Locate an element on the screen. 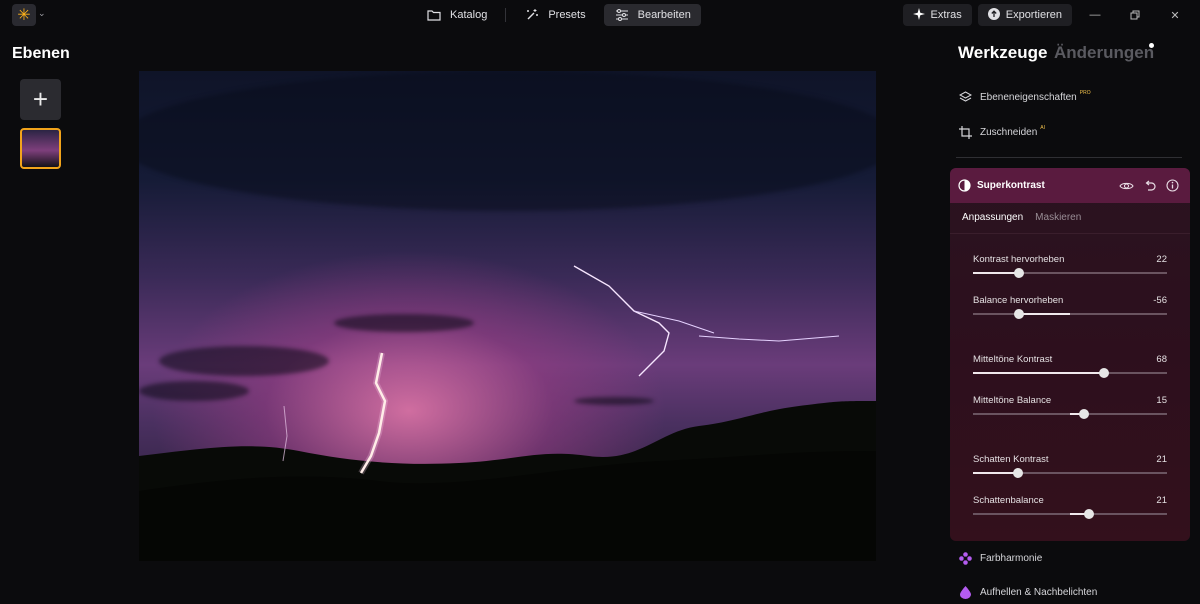  ai-badge: AI is located at coordinates (1042, 128).